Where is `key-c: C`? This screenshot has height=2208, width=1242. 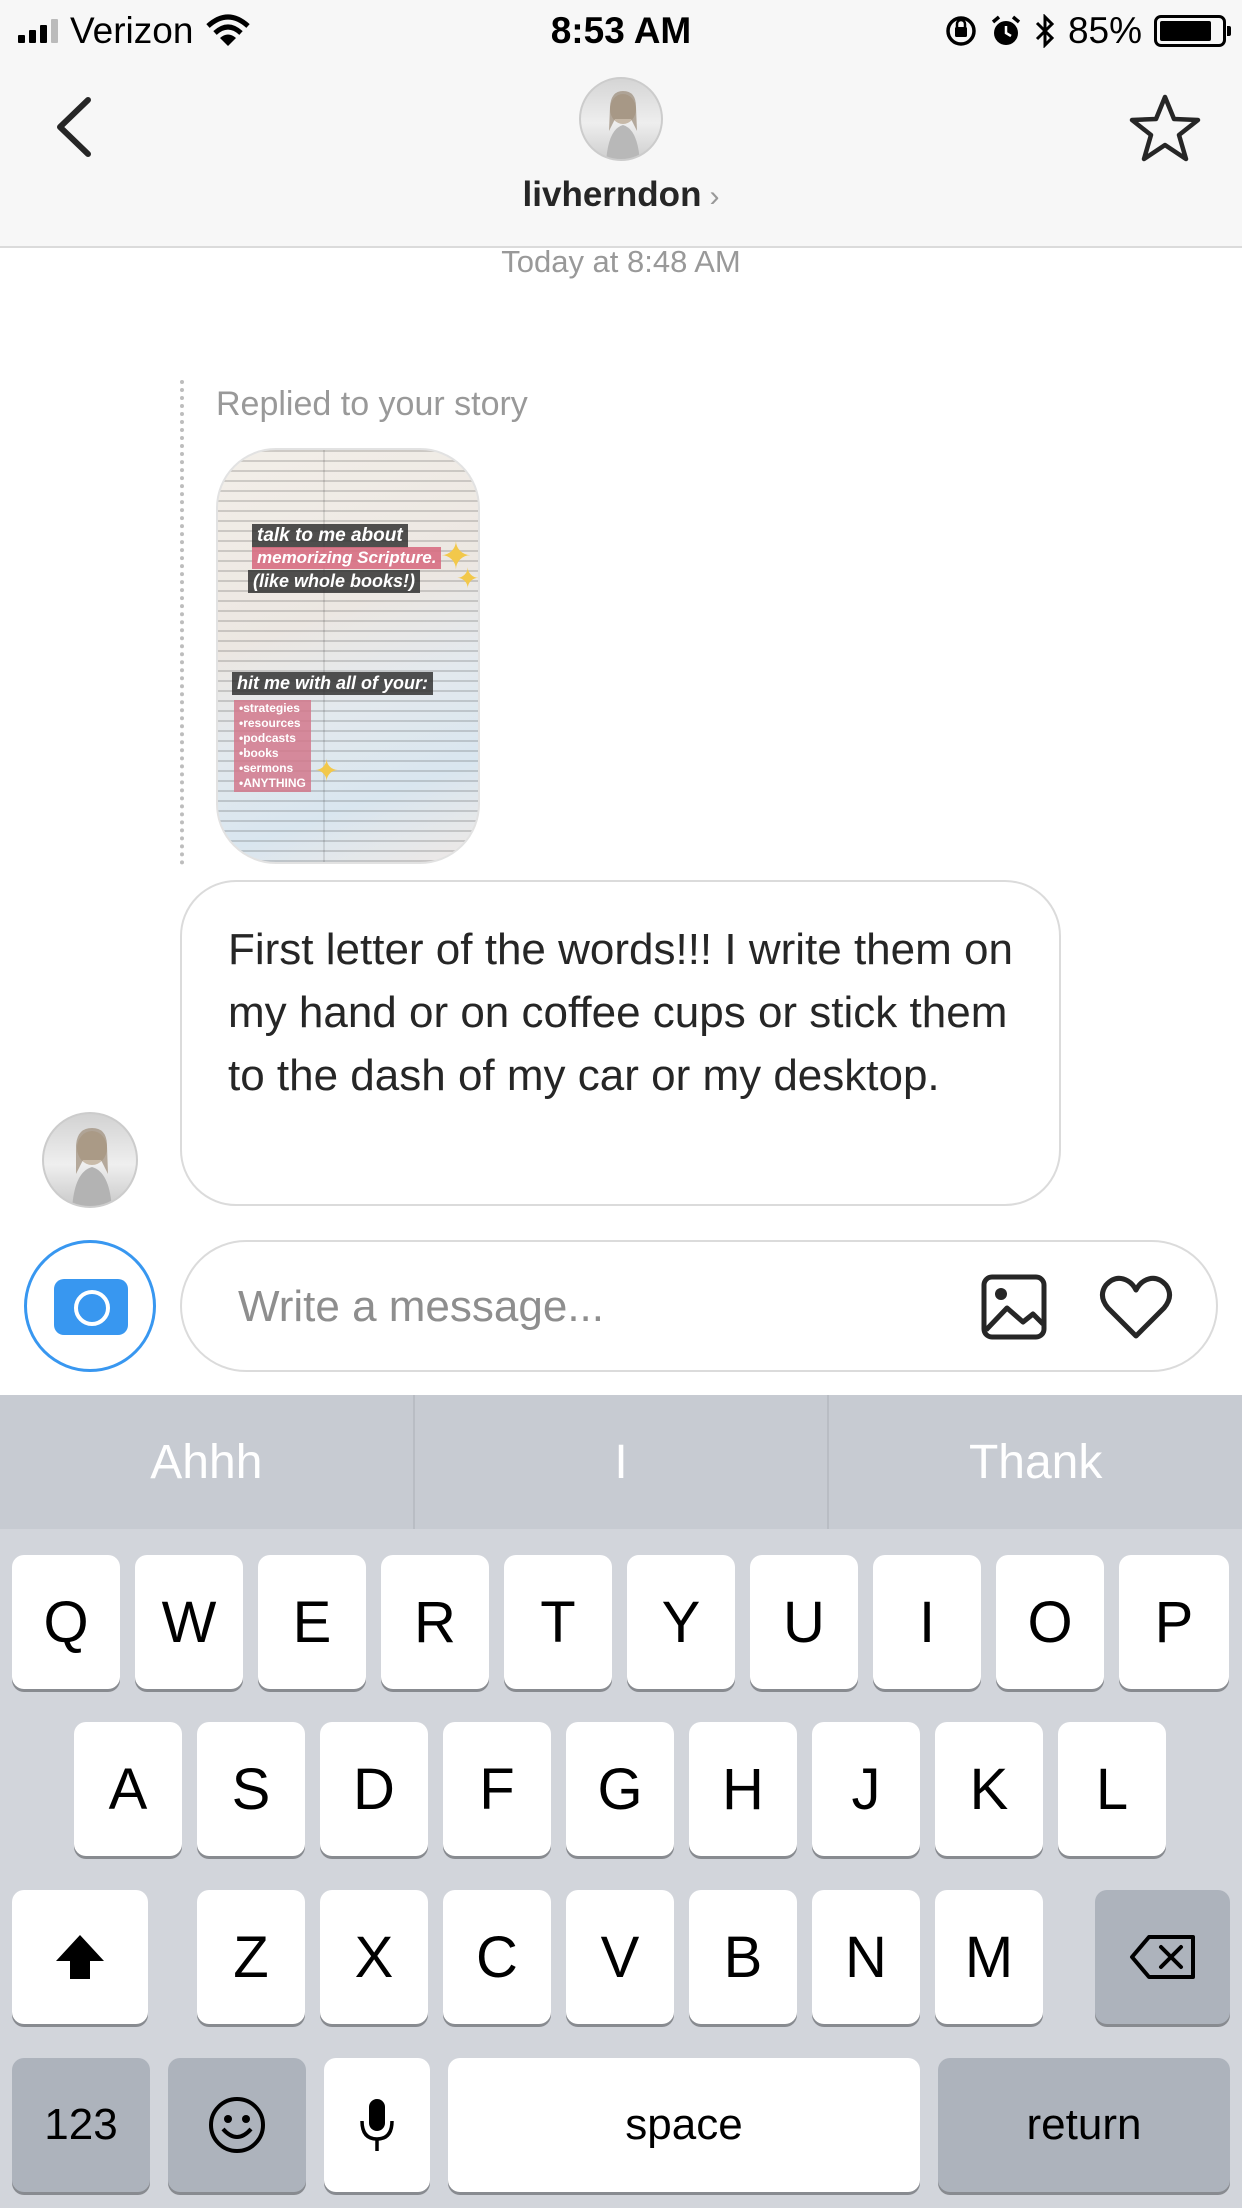
key-c: C is located at coordinates (497, 1957).